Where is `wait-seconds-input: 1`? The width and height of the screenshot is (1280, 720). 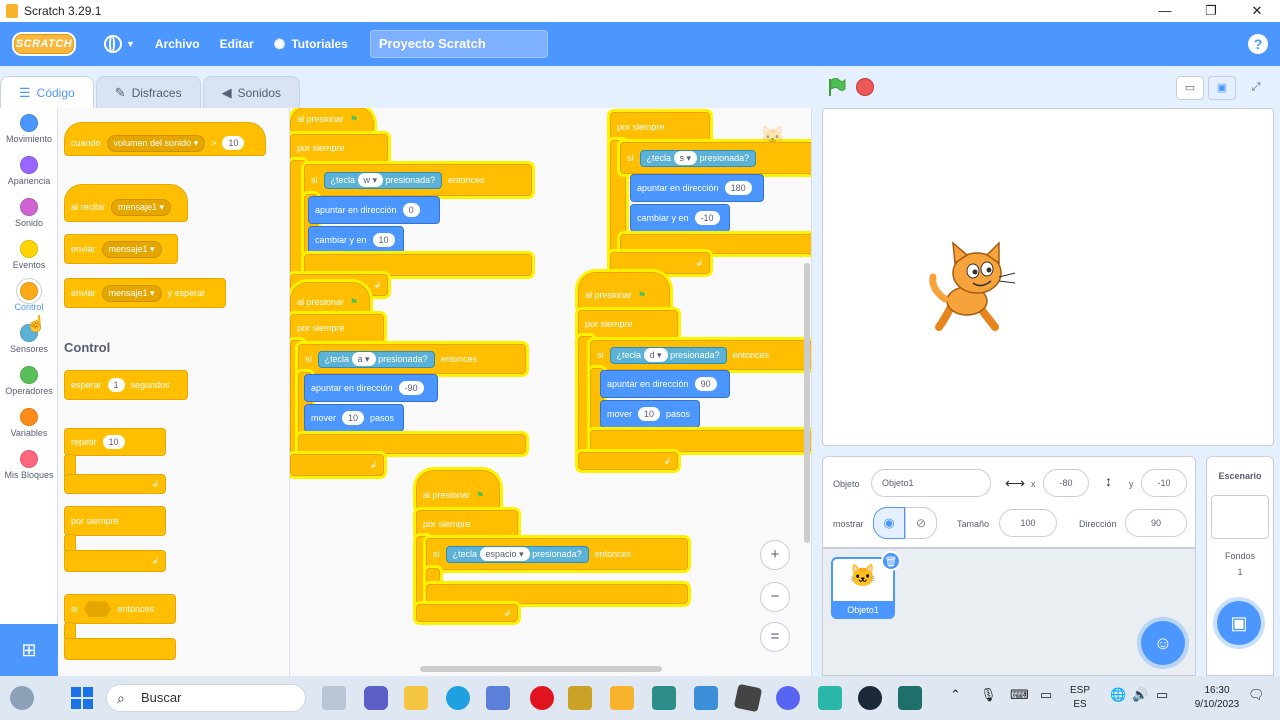 wait-seconds-input: 1 is located at coordinates (116, 385).